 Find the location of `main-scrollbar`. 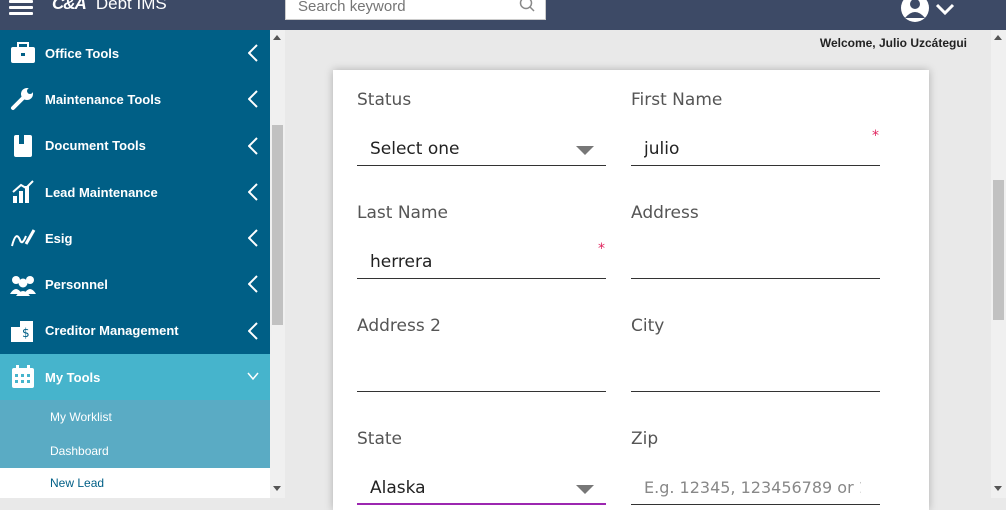

main-scrollbar is located at coordinates (998, 264).